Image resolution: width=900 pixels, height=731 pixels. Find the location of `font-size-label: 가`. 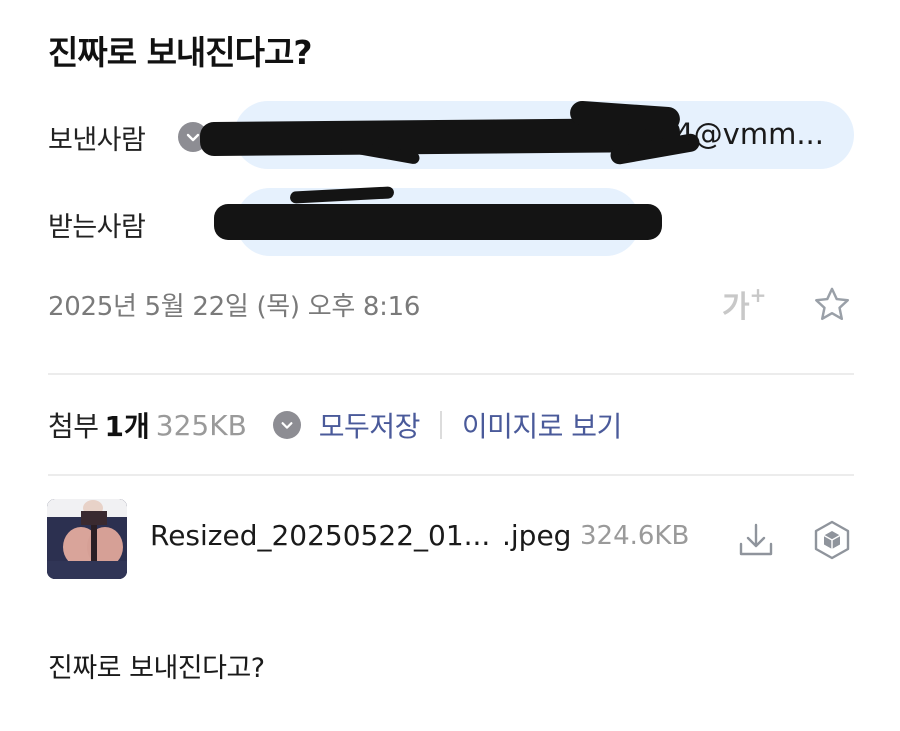

font-size-label: 가 is located at coordinates (736, 307).